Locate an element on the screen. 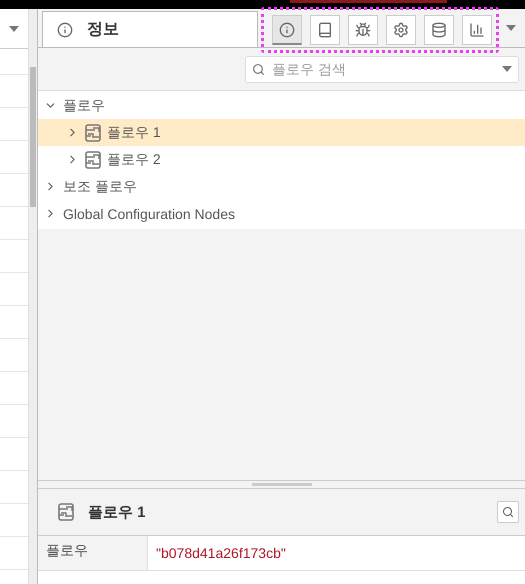 The image size is (525, 584). settings-icon is located at coordinates (401, 30).